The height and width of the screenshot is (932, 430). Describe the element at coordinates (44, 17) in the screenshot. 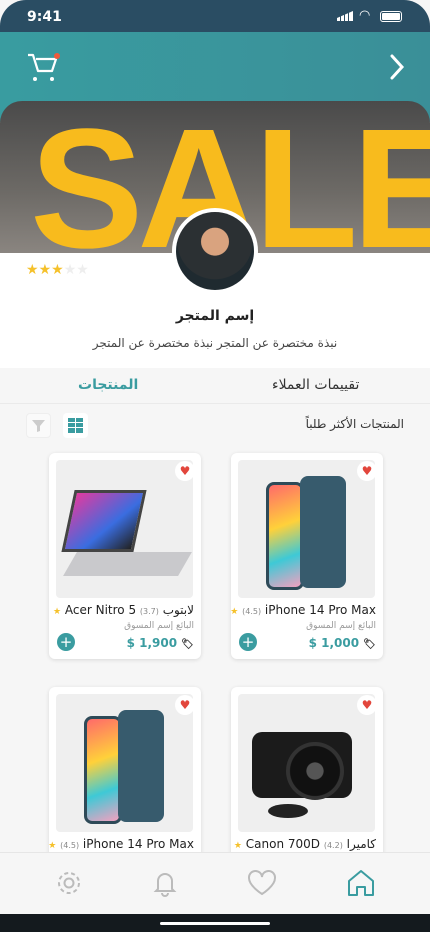

I see `status-time: 9:41` at that location.